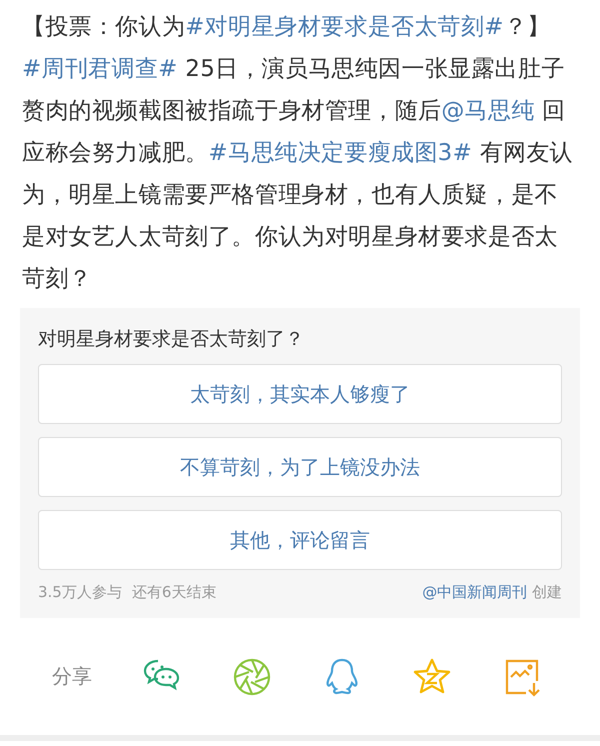 The image size is (600, 746). I want to click on aperture-icon, so click(252, 676).